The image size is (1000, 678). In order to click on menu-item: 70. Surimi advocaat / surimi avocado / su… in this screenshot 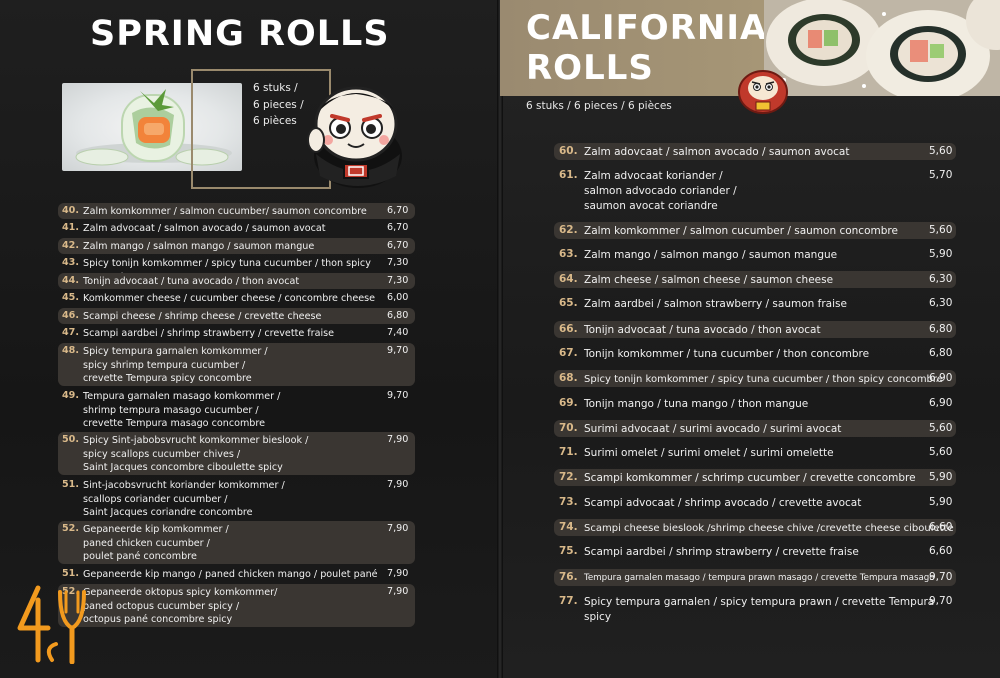, I will do `click(755, 428)`.